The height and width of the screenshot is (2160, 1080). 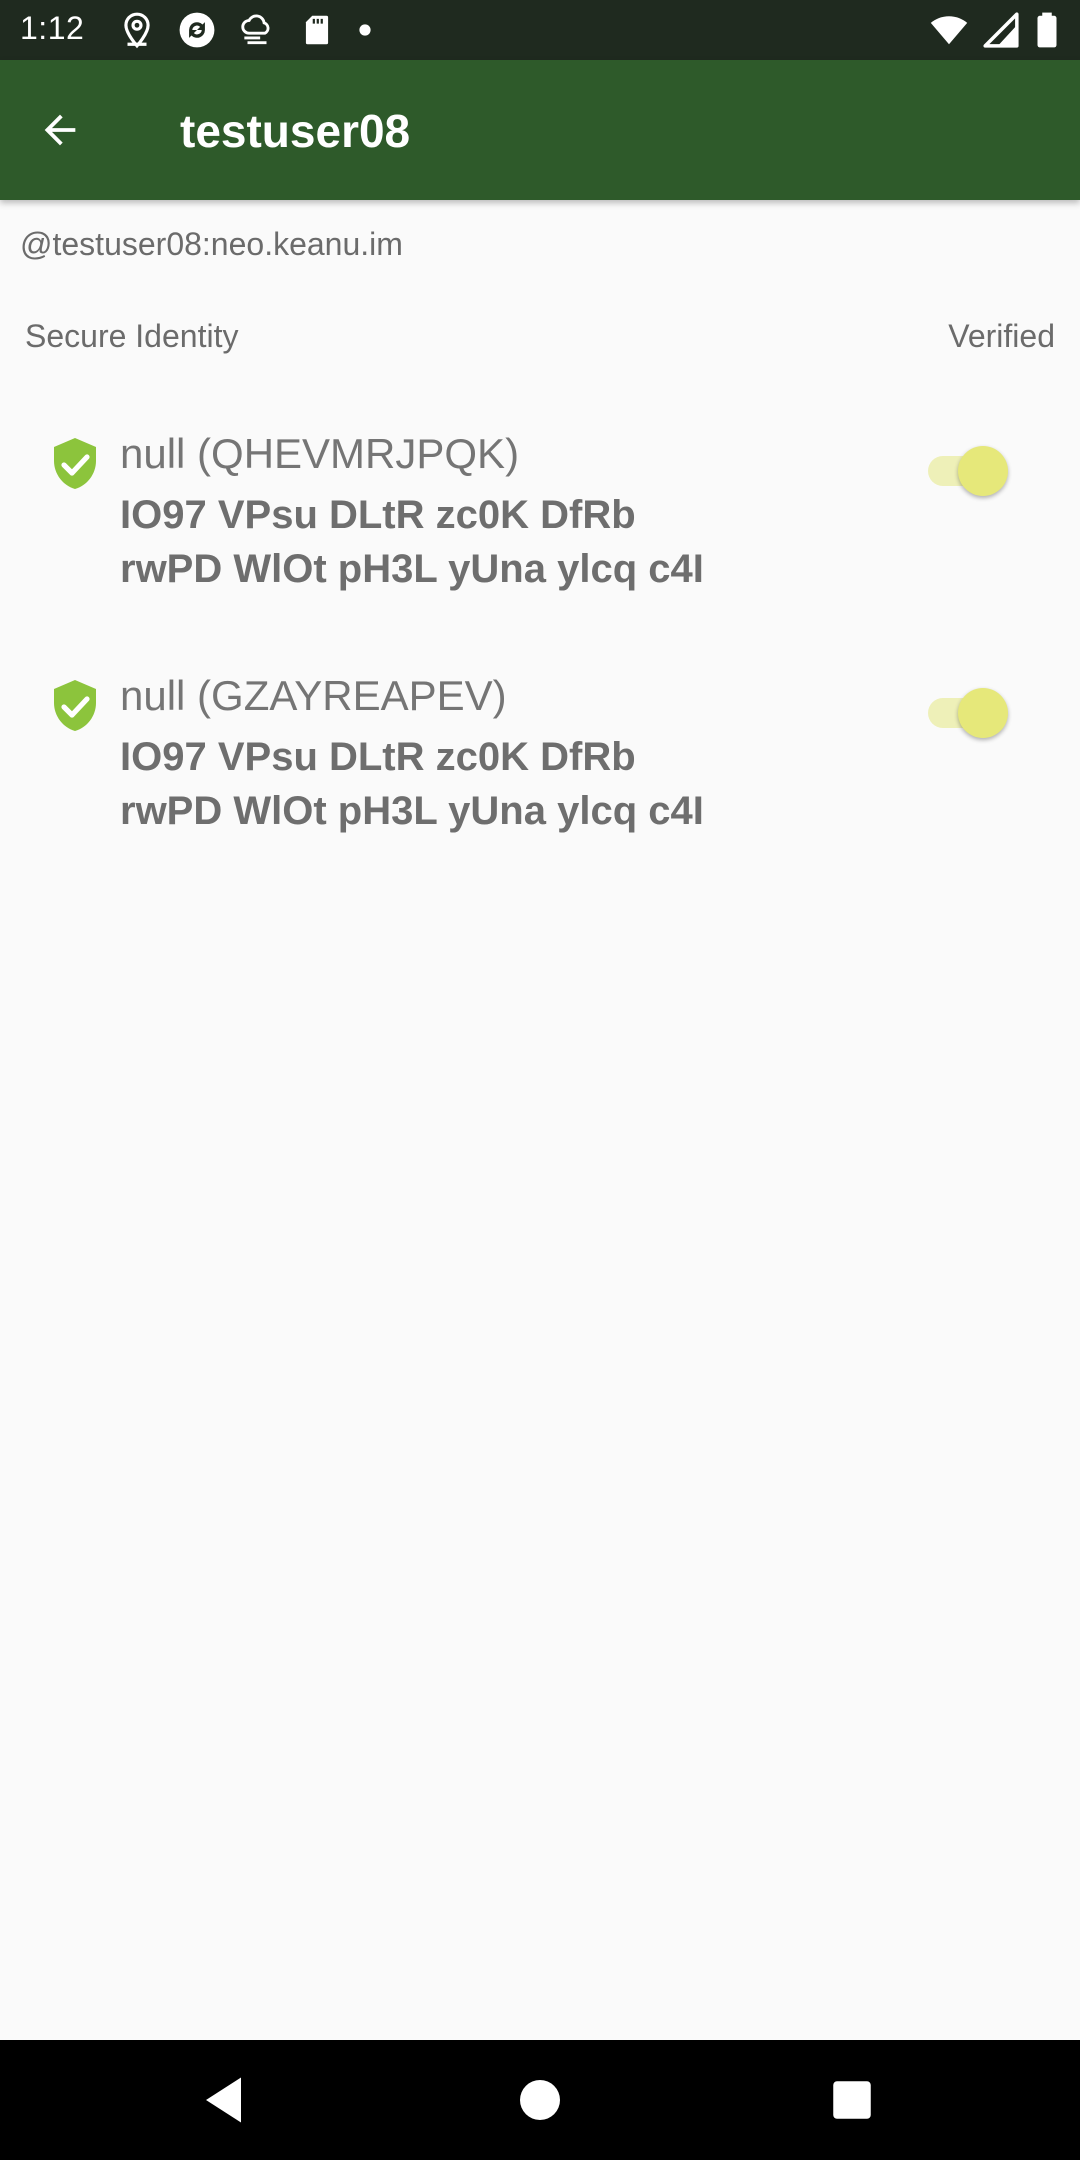 I want to click on status-icons-left, so click(x=245, y=30).